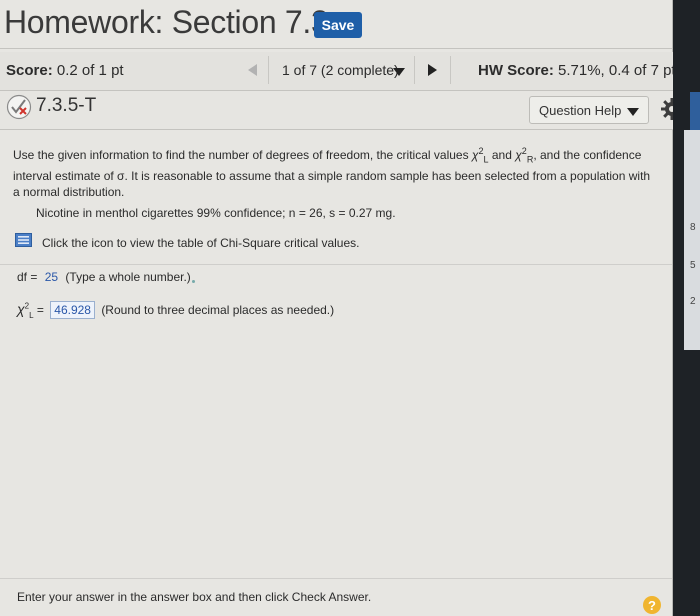 Image resolution: width=700 pixels, height=616 pixels. I want to click on next-question-icon, so click(432, 70).